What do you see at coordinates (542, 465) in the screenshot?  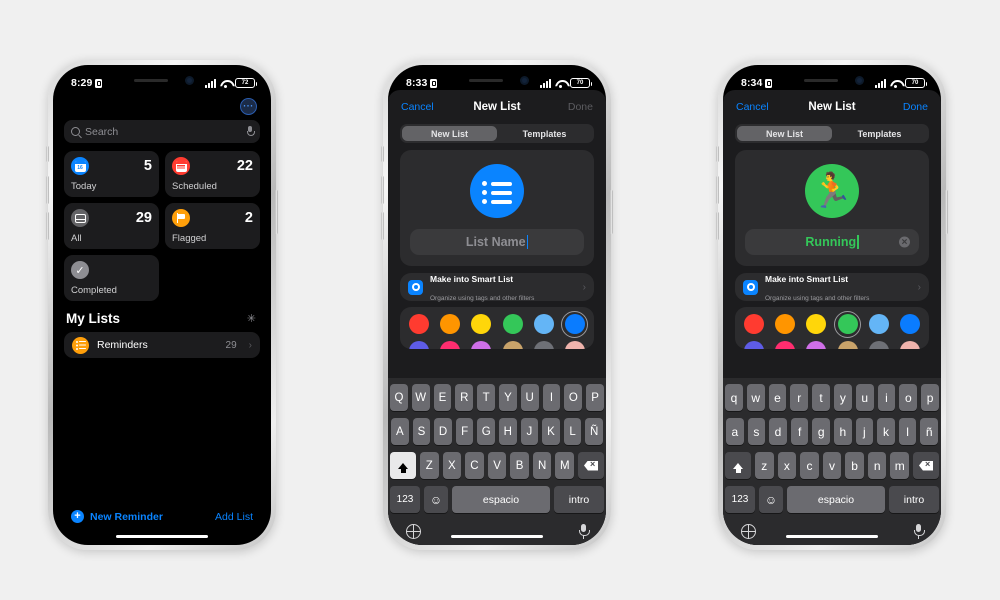 I see `key-N: N` at bounding box center [542, 465].